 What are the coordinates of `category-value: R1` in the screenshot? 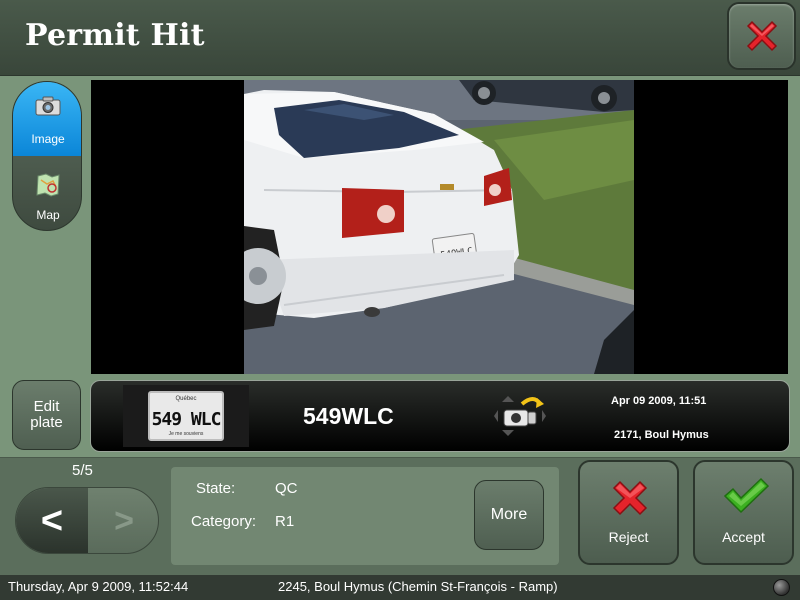 It's located at (285, 521).